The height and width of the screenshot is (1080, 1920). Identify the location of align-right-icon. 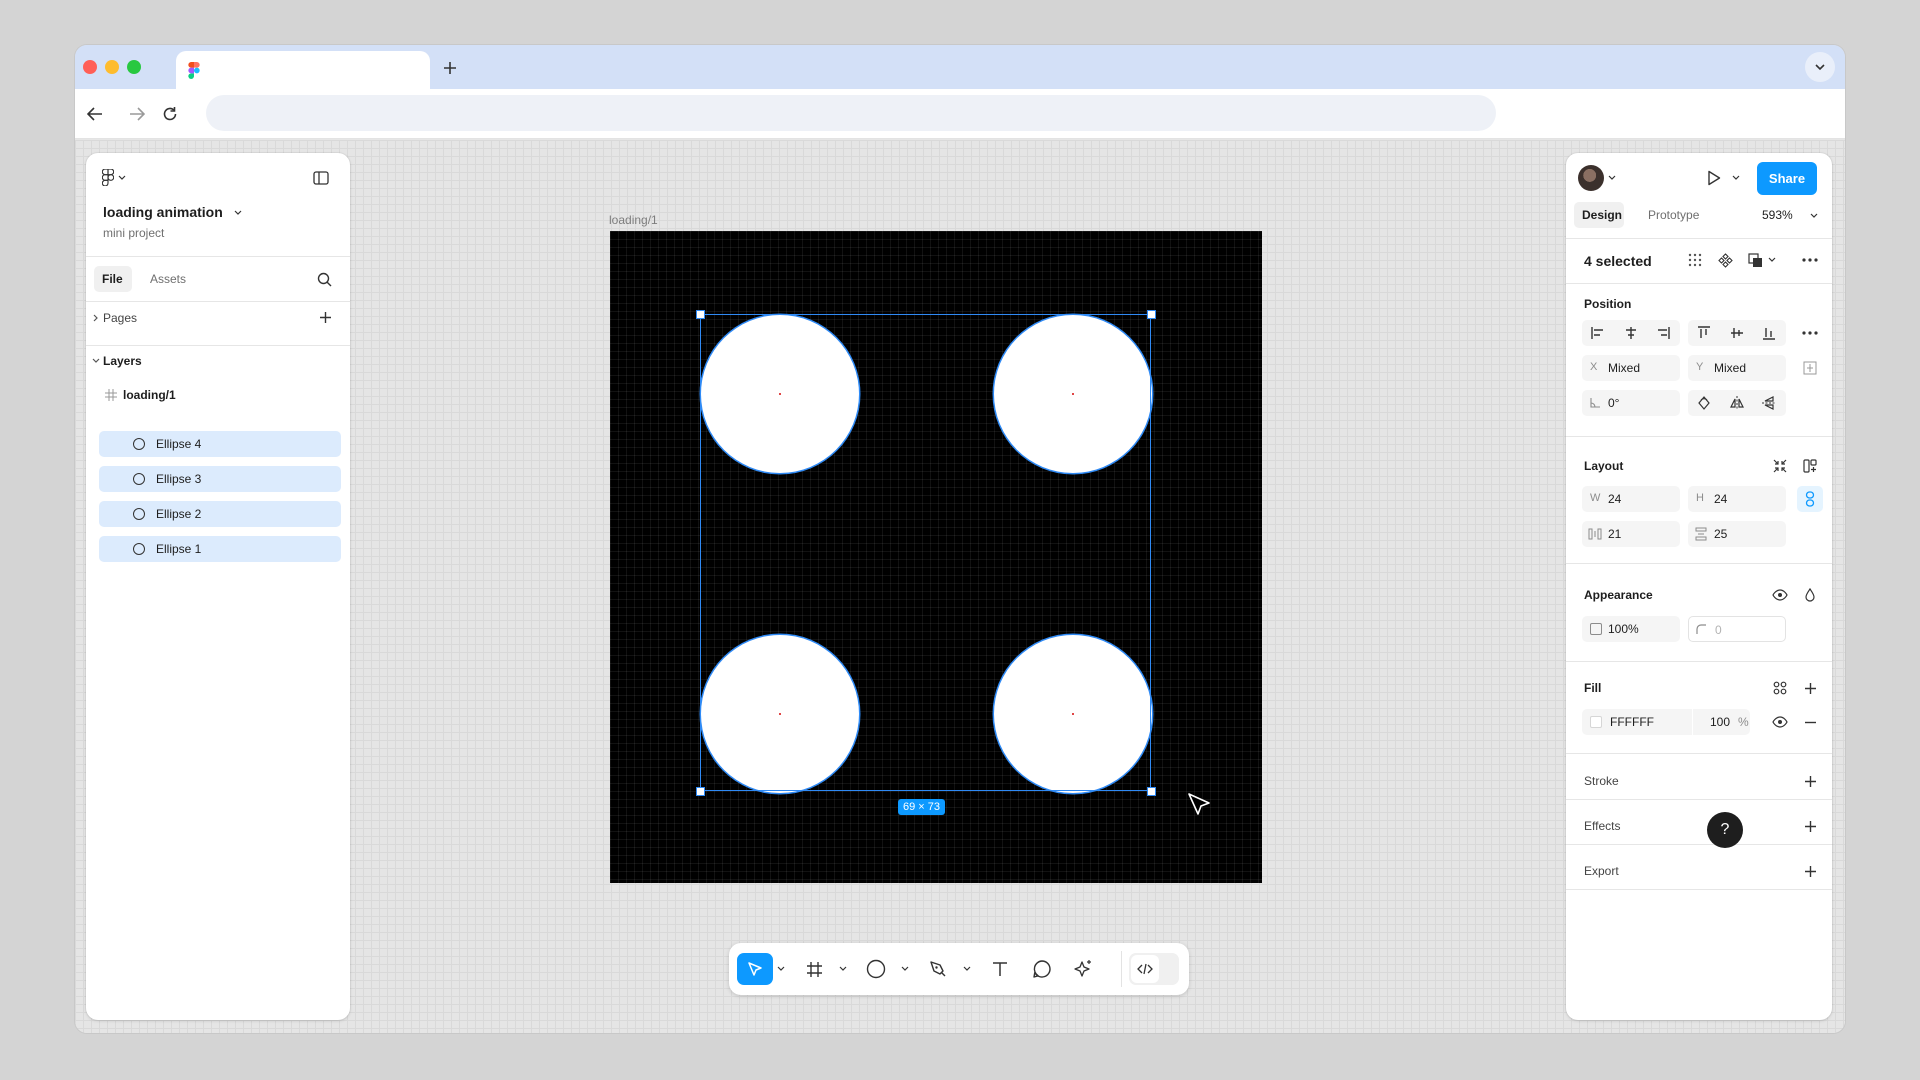
(1663, 333).